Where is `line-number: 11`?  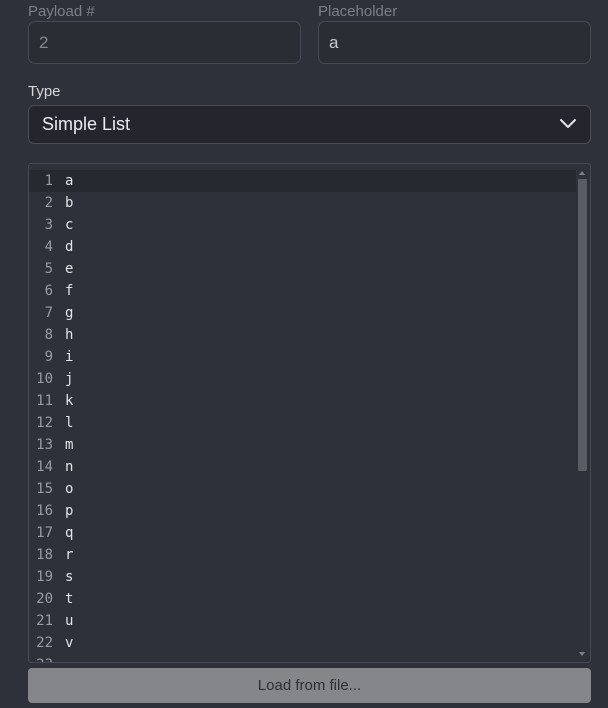 line-number: 11 is located at coordinates (44, 401).